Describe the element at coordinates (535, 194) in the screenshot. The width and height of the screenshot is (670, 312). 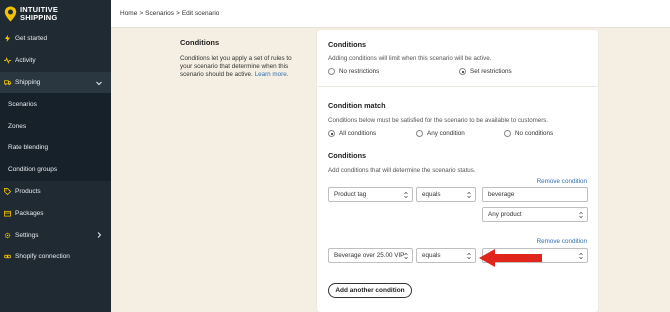
I see `condition-value-input: beverage` at that location.